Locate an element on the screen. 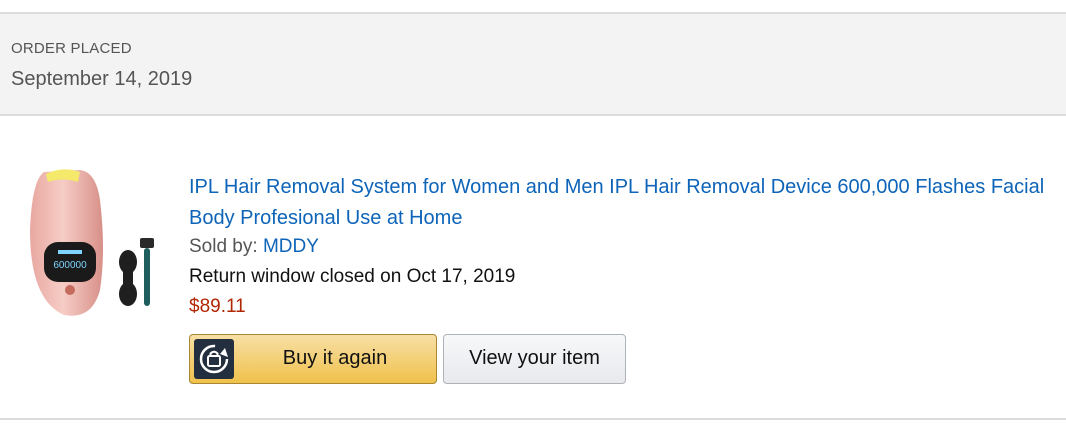  sold-by: Sold by: MDDY is located at coordinates (254, 247).